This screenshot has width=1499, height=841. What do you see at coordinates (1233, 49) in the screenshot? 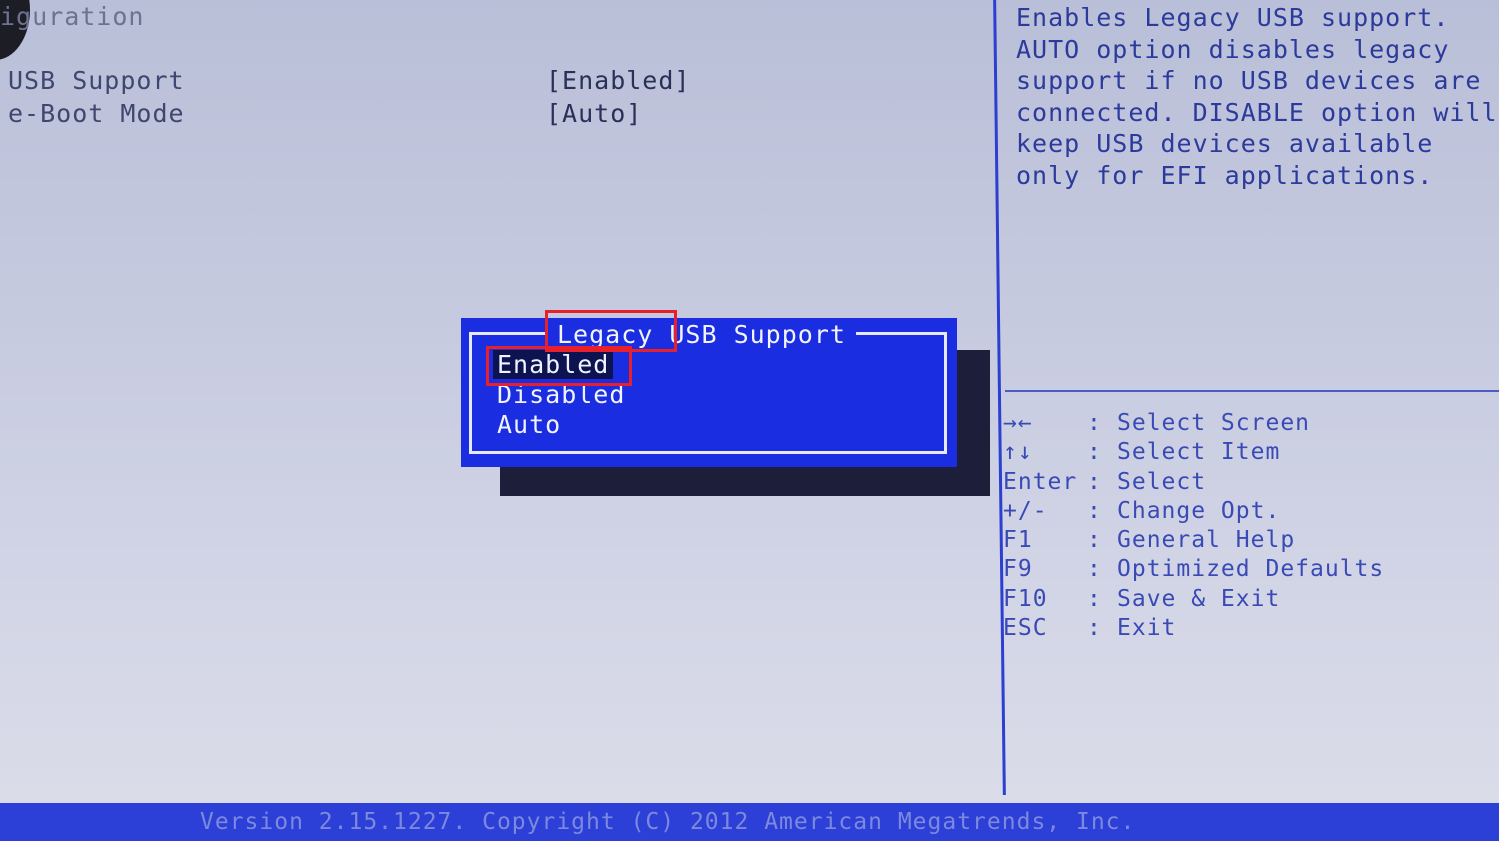
I see `help-line: AUTO option disables legacy` at bounding box center [1233, 49].